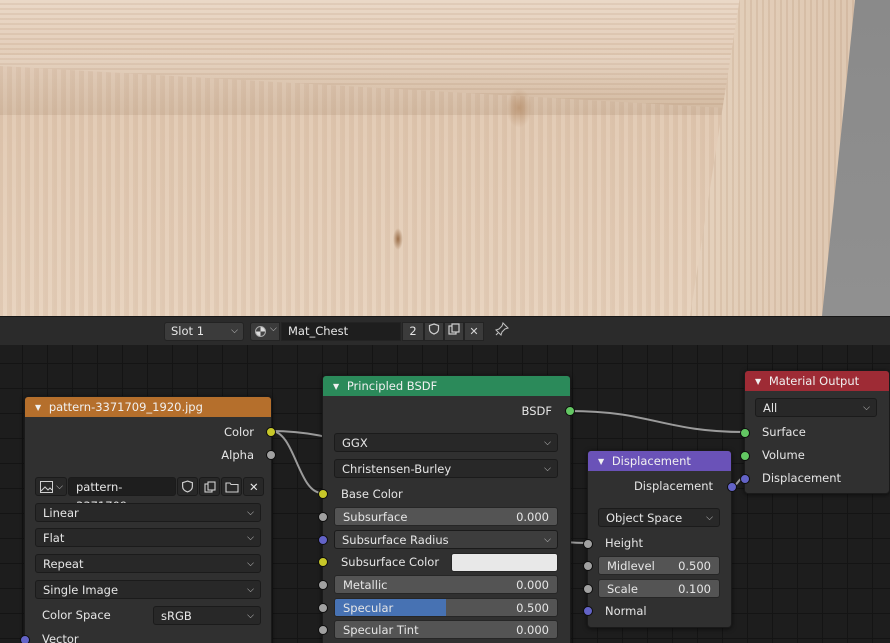  What do you see at coordinates (588, 544) in the screenshot?
I see `input-height-socket` at bounding box center [588, 544].